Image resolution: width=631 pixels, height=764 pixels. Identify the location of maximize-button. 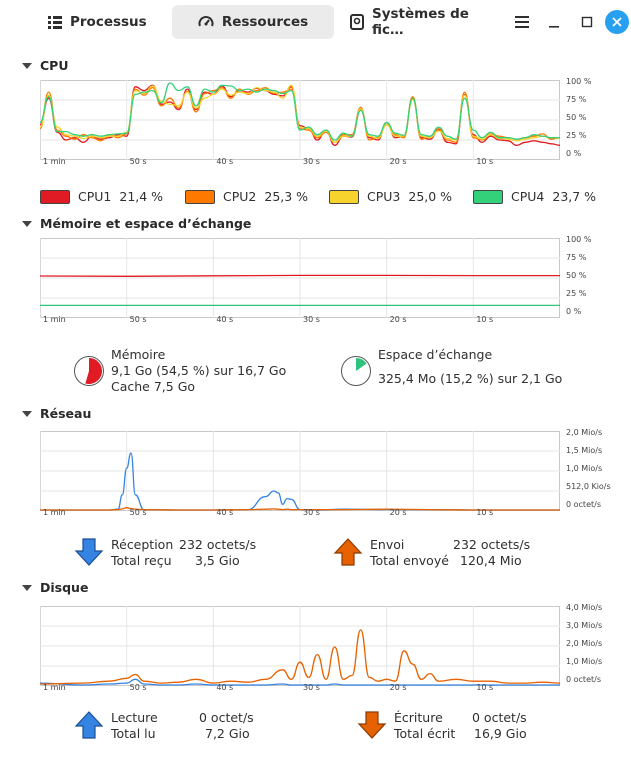
(587, 22).